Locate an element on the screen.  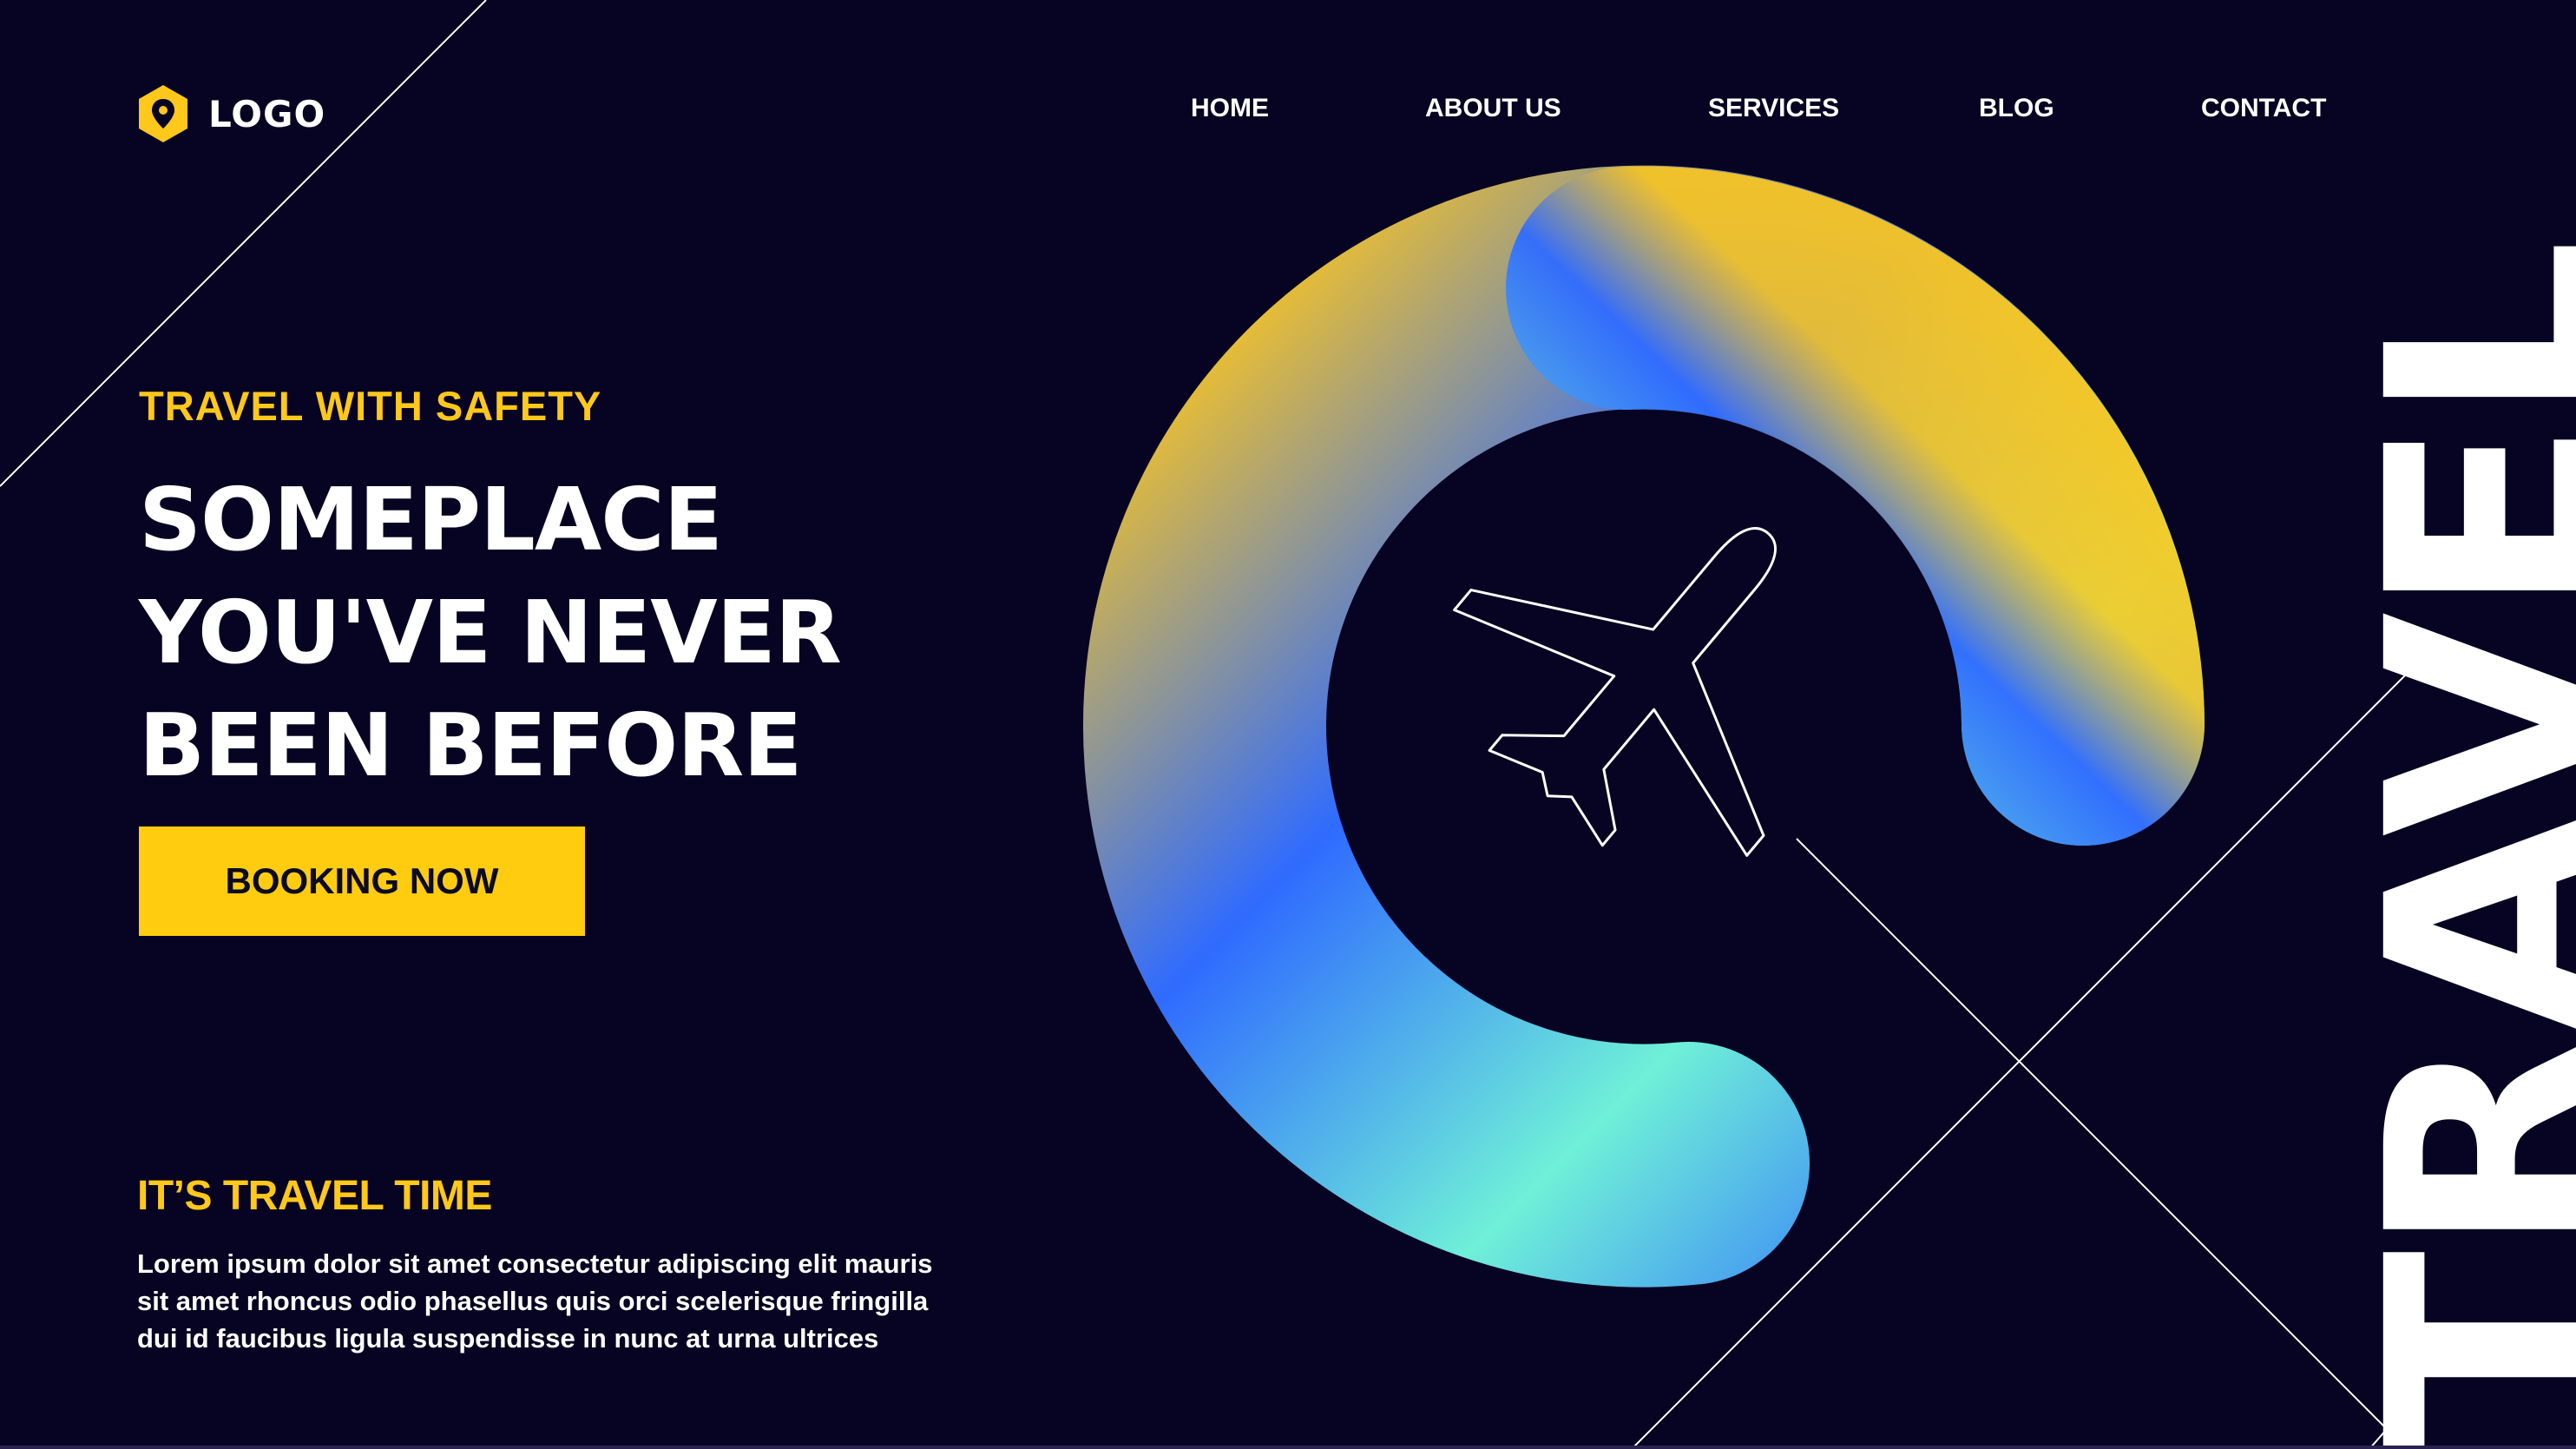
headline-line-2: YOU'VE NEVER is located at coordinates (491, 632).